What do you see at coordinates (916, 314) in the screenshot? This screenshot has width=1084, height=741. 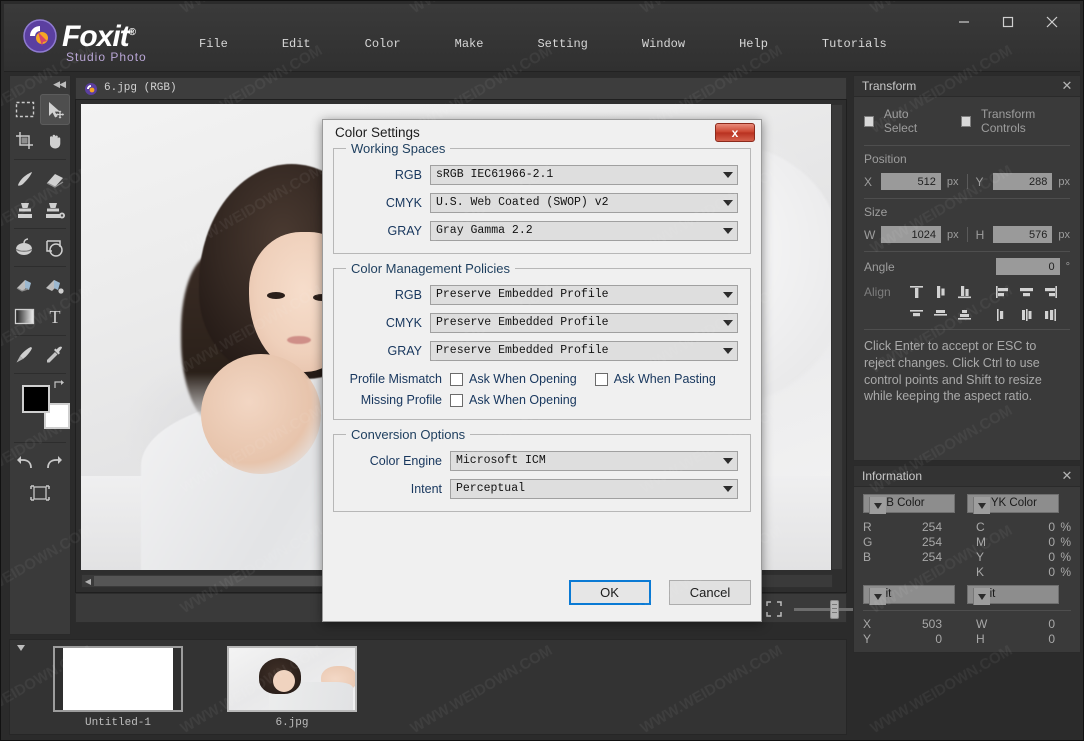 I see `distribute-top-edges-button` at bounding box center [916, 314].